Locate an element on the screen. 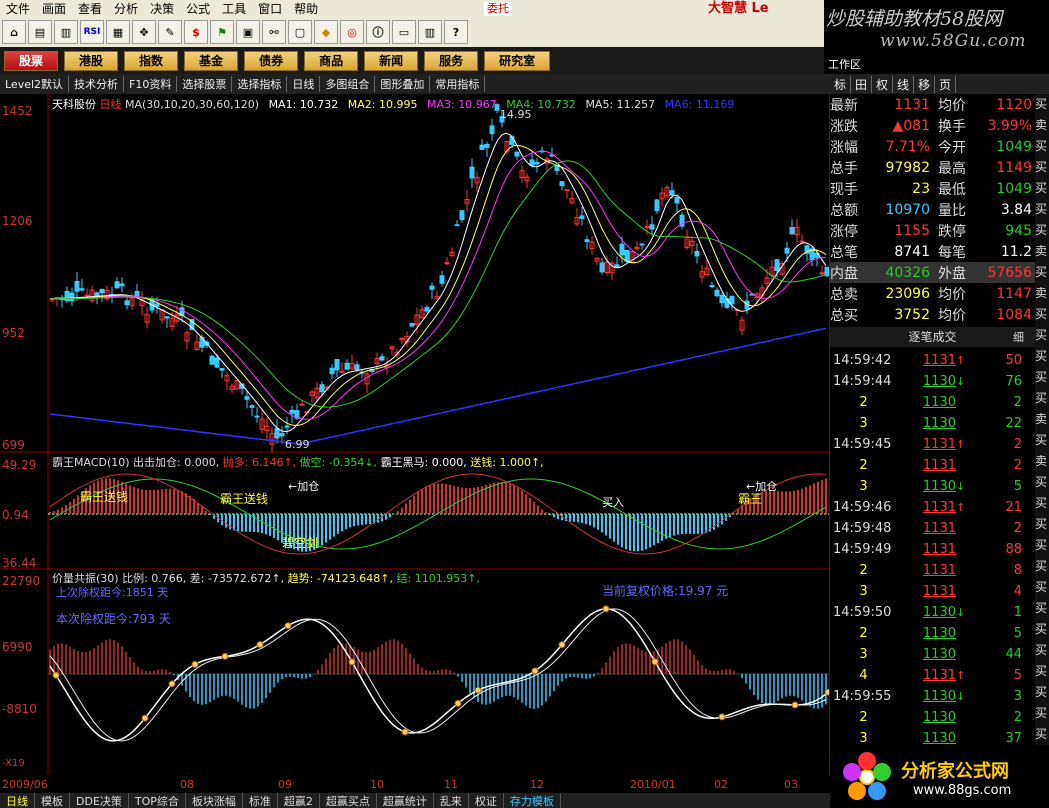 The height and width of the screenshot is (808, 1049). tab-5: 日线 is located at coordinates (304, 84).